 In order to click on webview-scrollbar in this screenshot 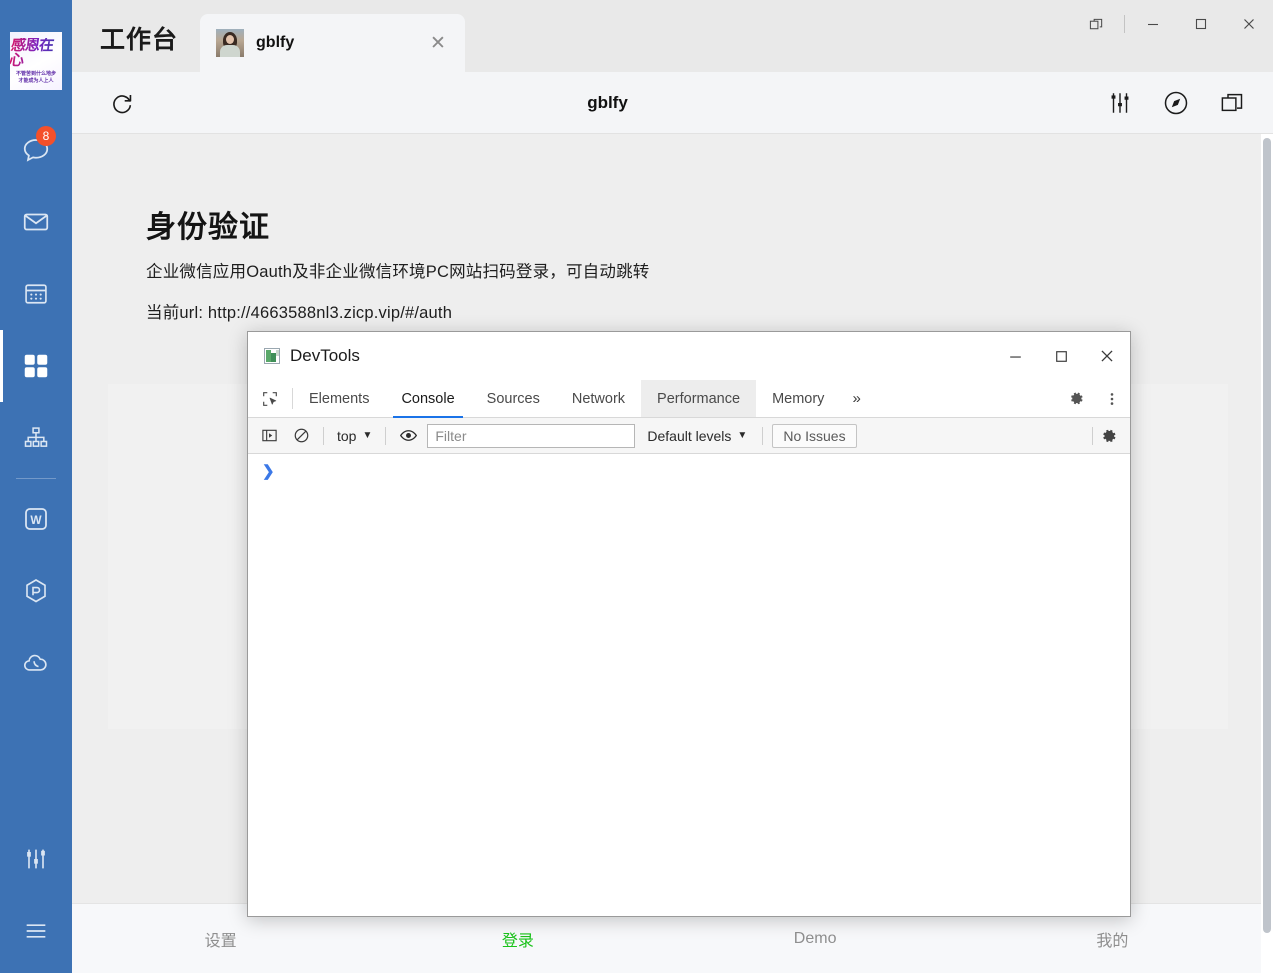, I will do `click(1267, 553)`.